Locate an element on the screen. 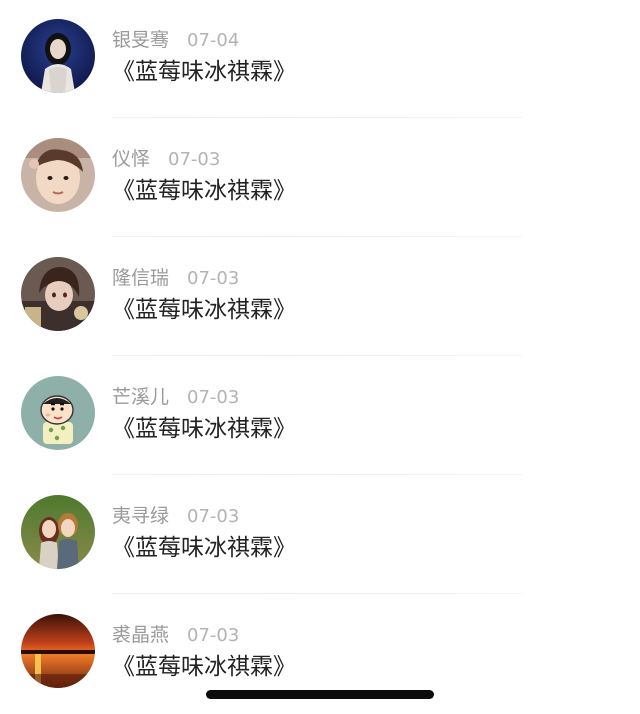 Image resolution: width=640 pixels, height=714 pixels. avatar-anime-boy-icon is located at coordinates (58, 294).